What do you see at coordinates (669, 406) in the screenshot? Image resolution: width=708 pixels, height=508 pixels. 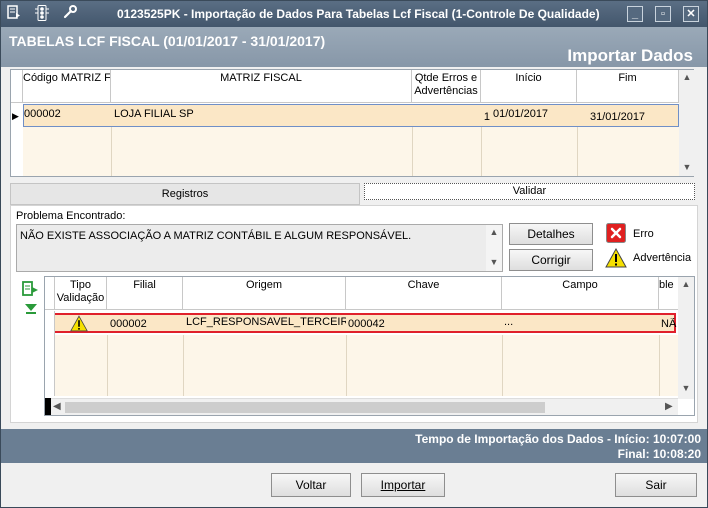 I see `scroll-right-icon: ▶` at bounding box center [669, 406].